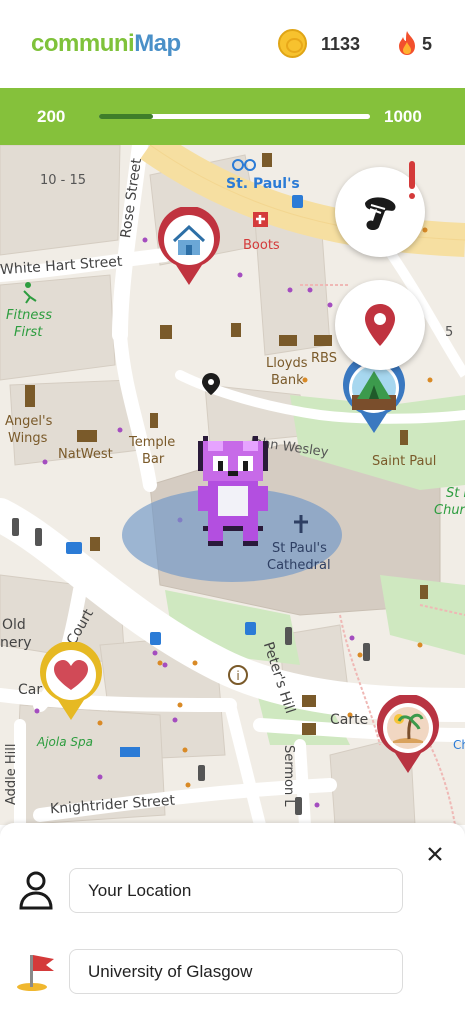 The height and width of the screenshot is (1031, 465). Describe the element at coordinates (349, 720) in the screenshot. I see `street-label-carter: Carte` at that location.